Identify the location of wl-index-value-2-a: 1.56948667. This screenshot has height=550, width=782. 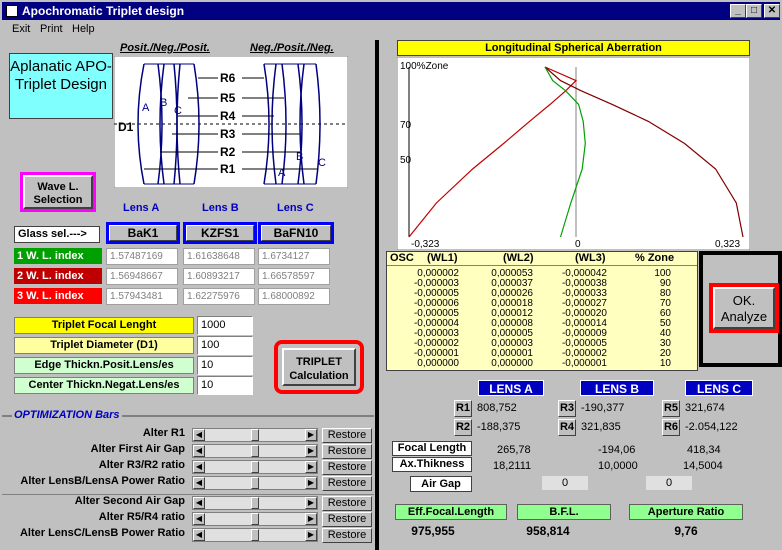
(142, 276).